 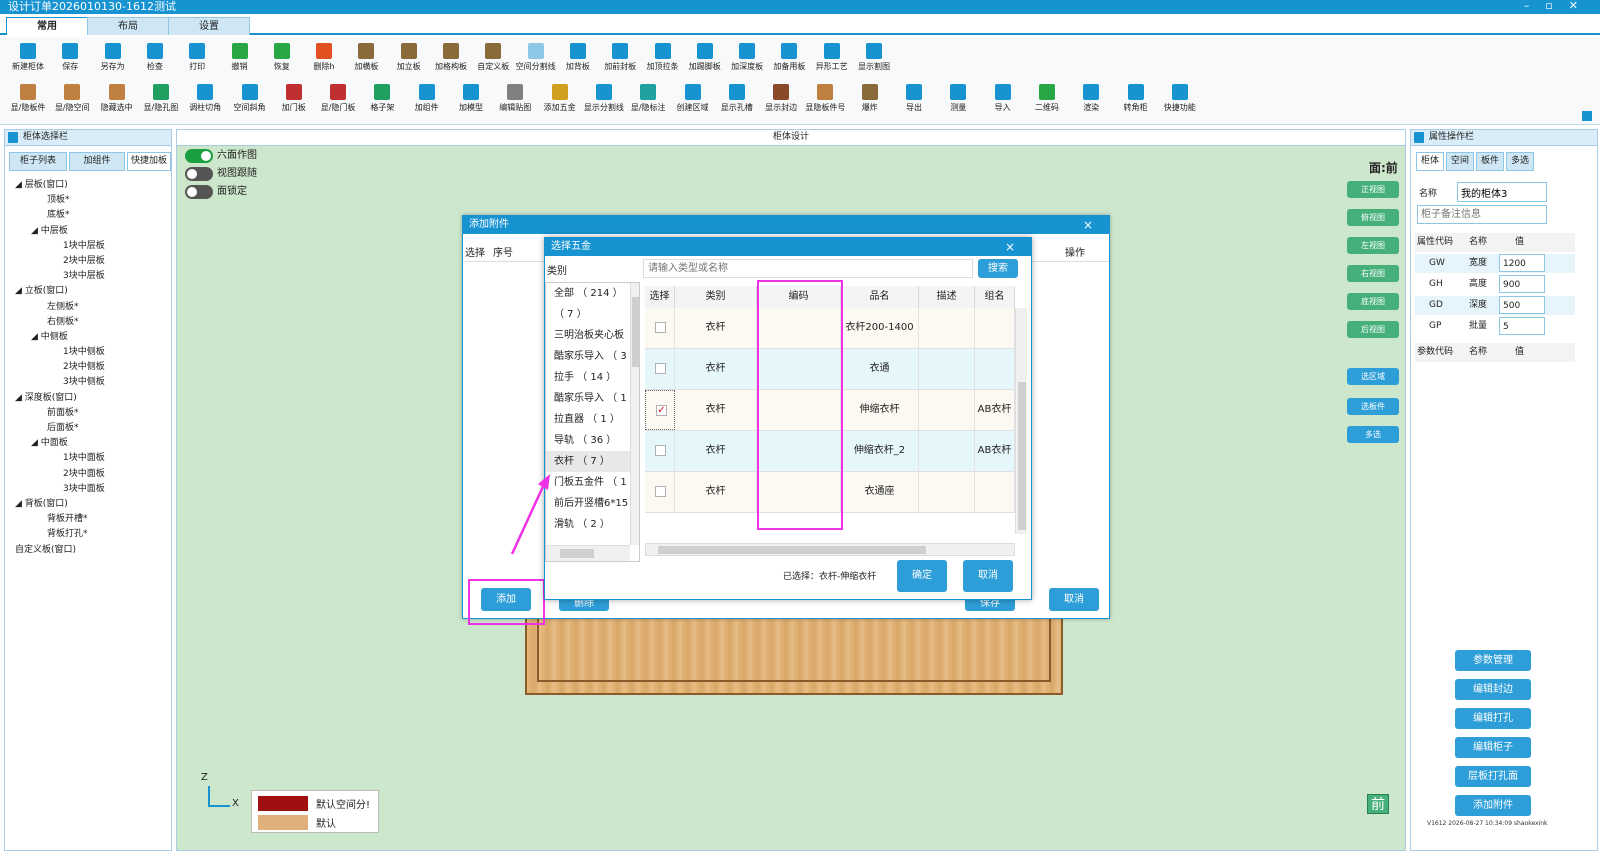 I want to click on edit-edge-button: 编辑封边, so click(x=1493, y=689).